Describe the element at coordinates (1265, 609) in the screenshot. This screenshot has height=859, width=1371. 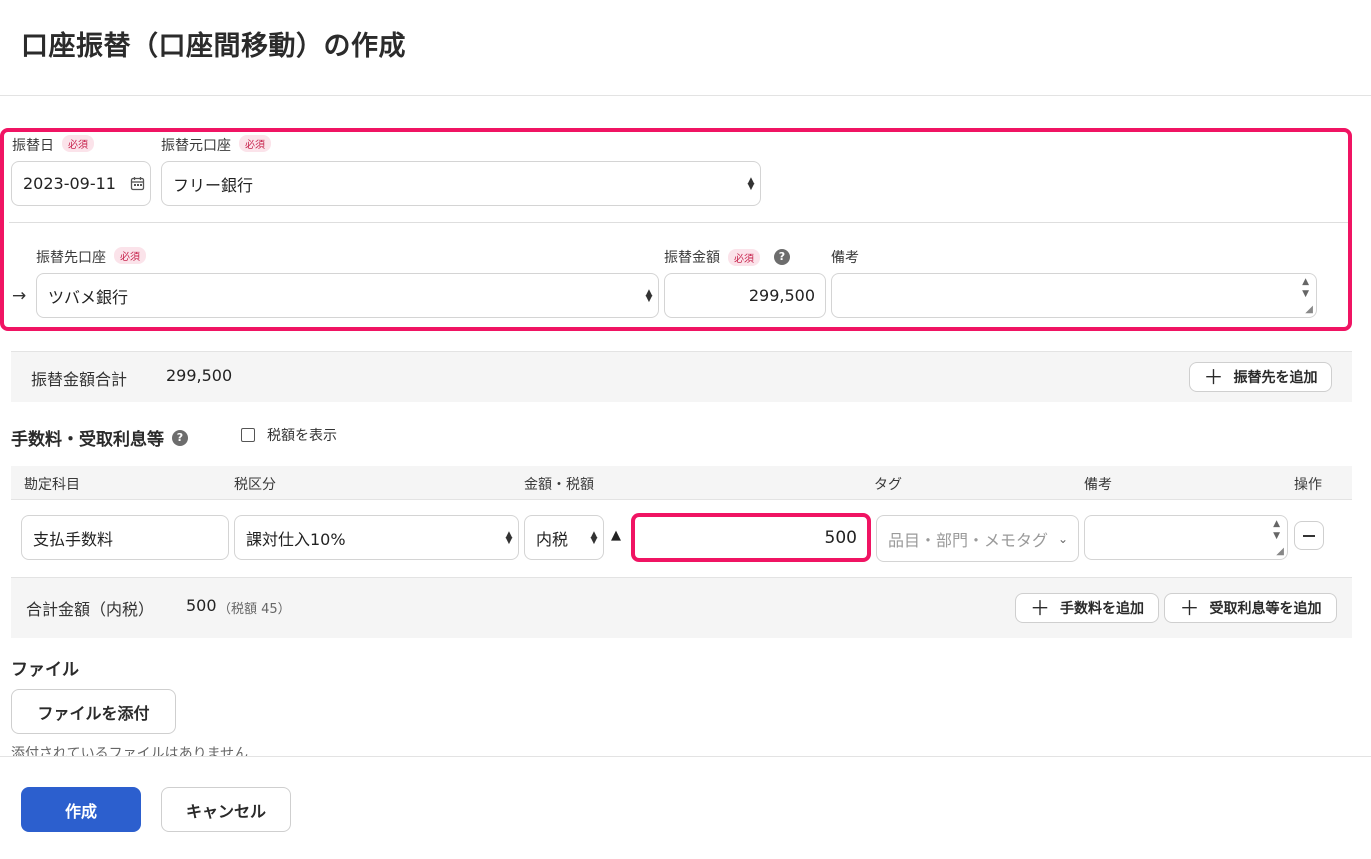
I see `add-interest-label: 受取利息等を追加` at that location.